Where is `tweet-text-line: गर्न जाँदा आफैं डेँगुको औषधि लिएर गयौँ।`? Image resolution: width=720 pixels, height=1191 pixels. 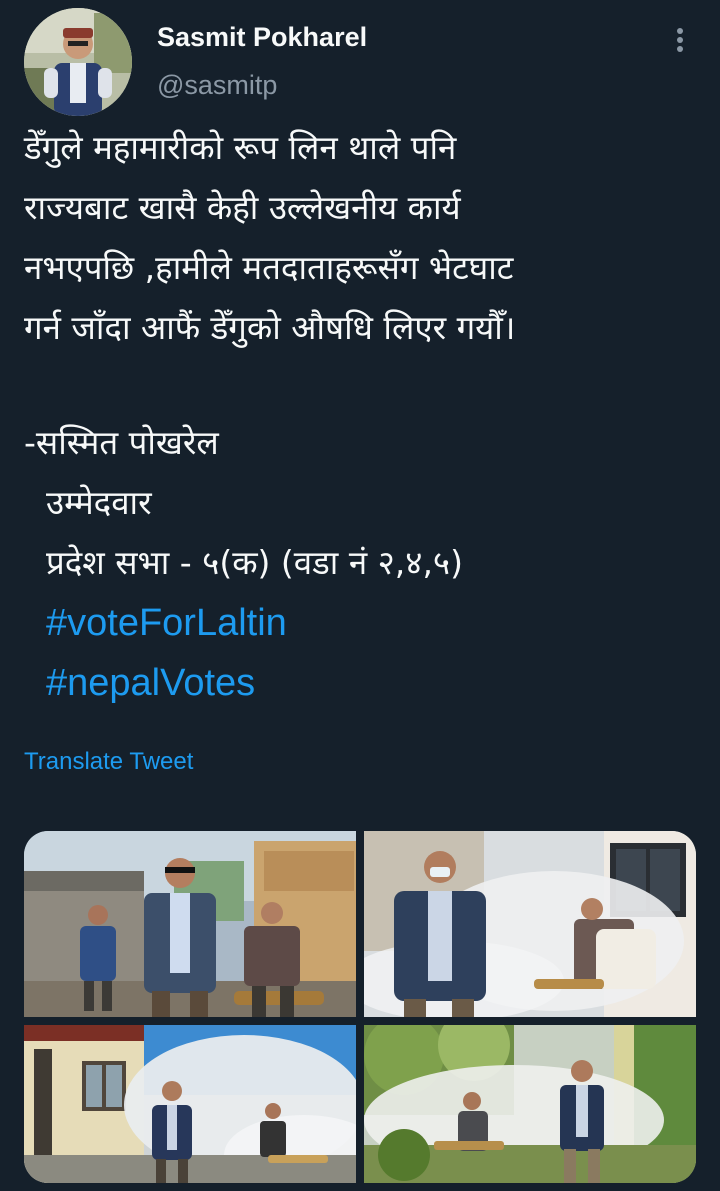 tweet-text-line: गर्न जाँदा आफैं डेँगुको औषधि लिएर गयौँ। is located at coordinates (270, 327).